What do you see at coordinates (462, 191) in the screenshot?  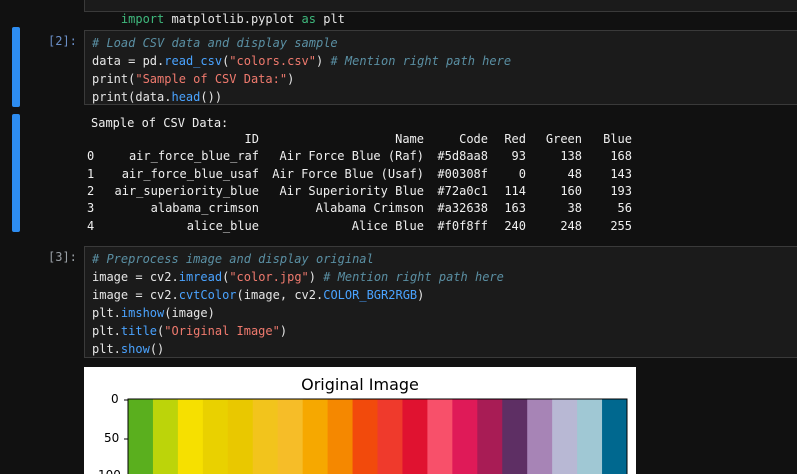 I see `table-cell: #72a0c1` at bounding box center [462, 191].